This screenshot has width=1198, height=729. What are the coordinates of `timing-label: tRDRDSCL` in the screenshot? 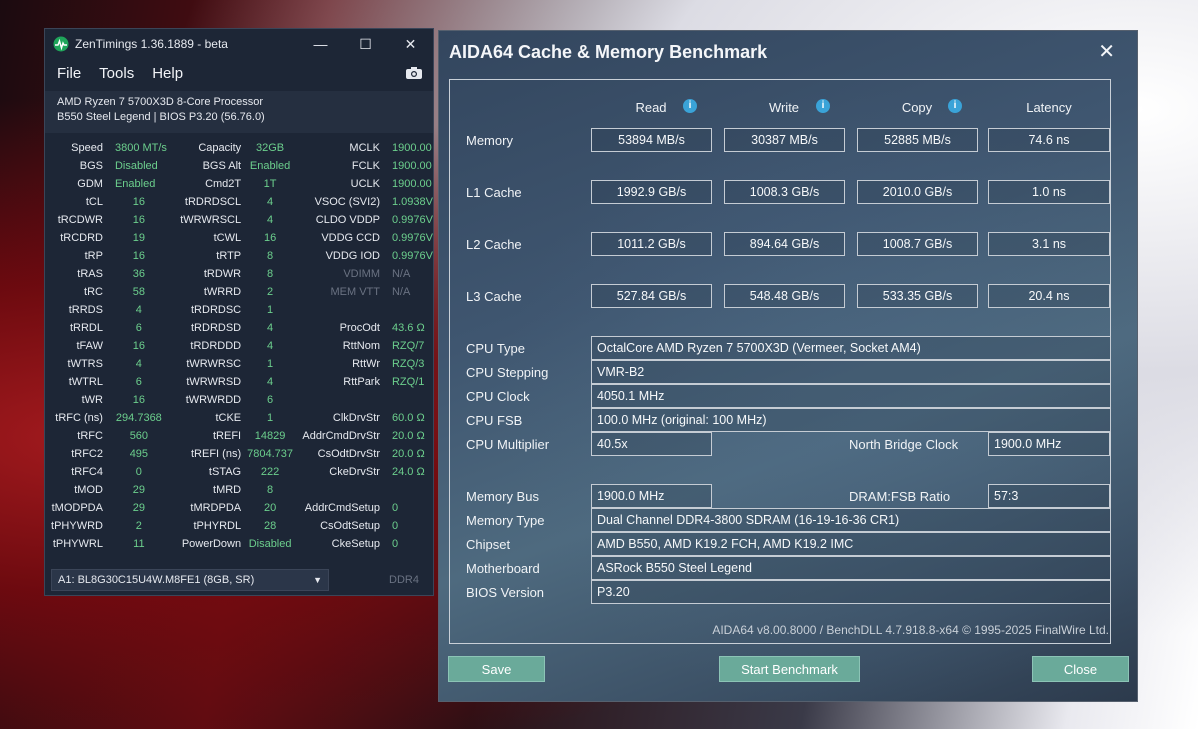 It's located at (213, 202).